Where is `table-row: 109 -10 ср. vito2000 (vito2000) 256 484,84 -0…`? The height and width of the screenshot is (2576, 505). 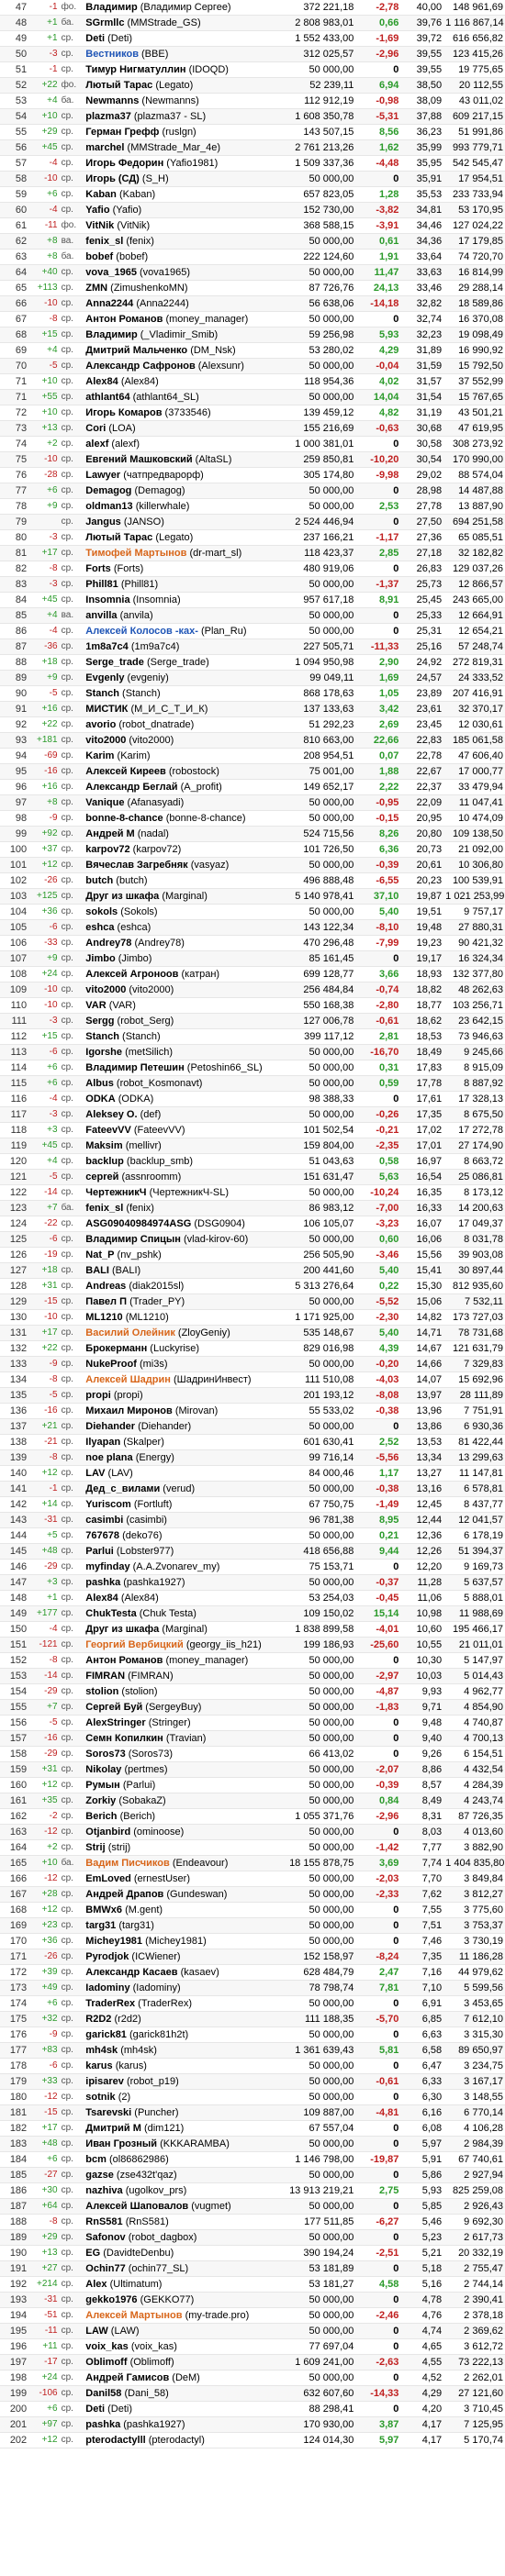
table-row: 109 -10 ср. vito2000 (vito2000) 256 484,84 -0… is located at coordinates (252, 990).